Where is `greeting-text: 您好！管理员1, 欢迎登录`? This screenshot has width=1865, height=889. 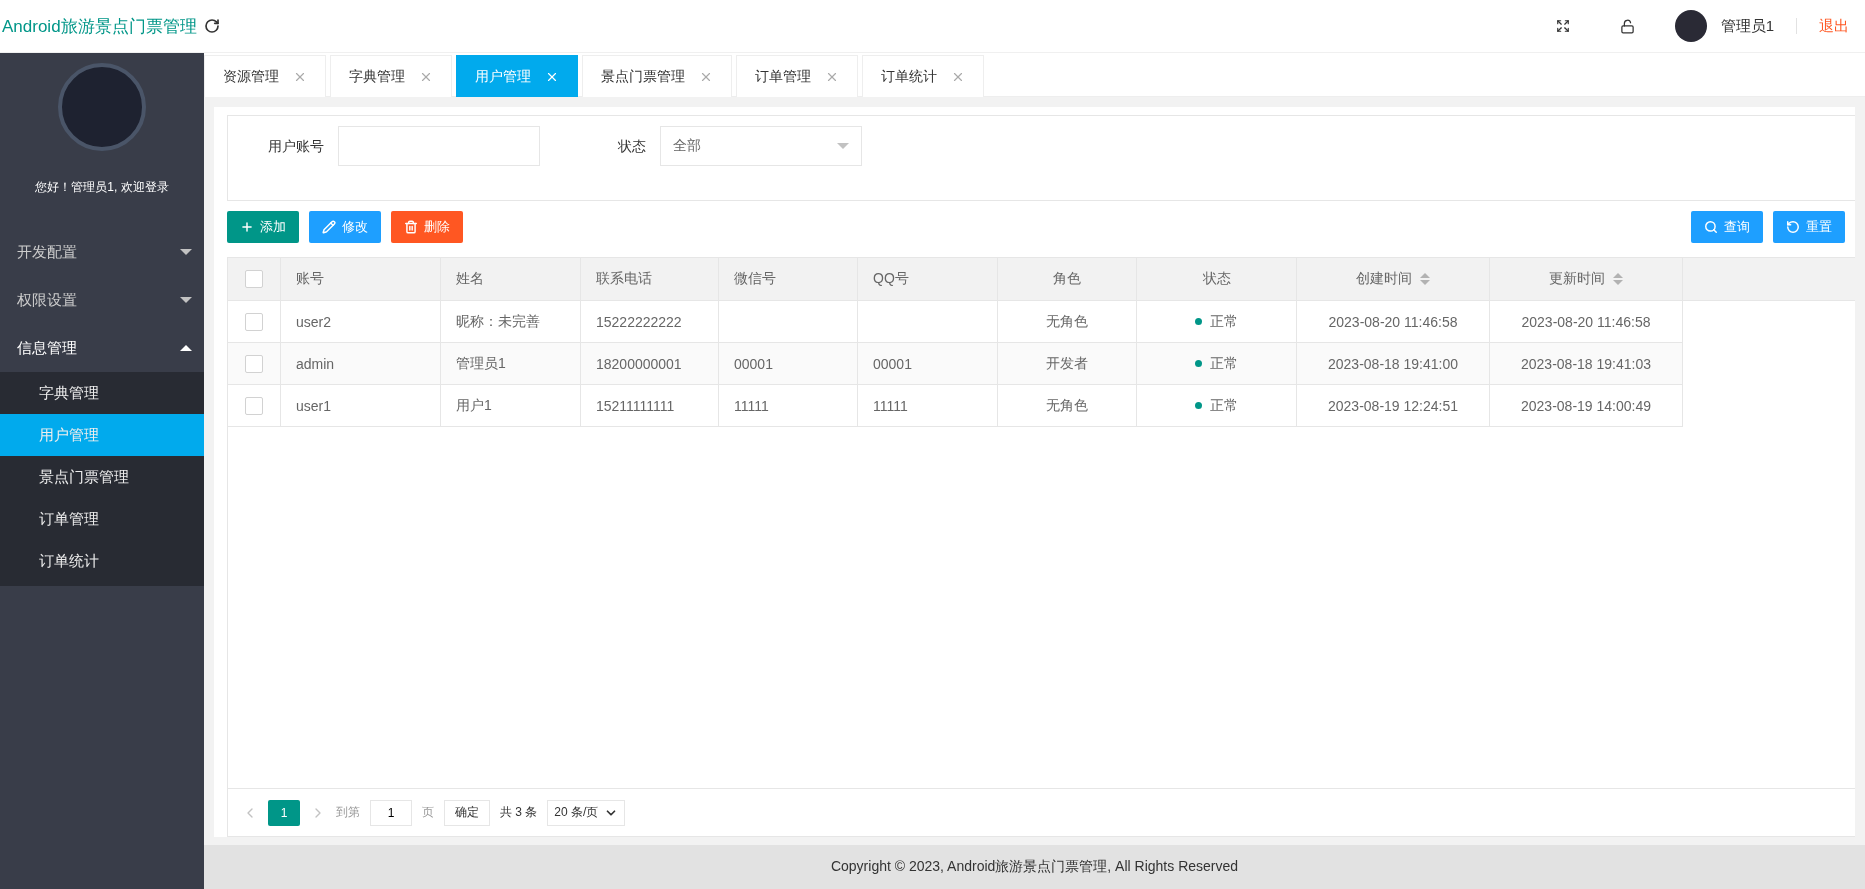 greeting-text: 您好！管理员1, 欢迎登录 is located at coordinates (102, 187).